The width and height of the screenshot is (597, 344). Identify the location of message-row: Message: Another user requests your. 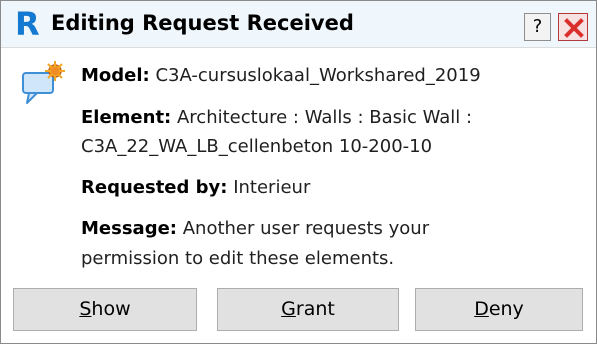
(255, 228).